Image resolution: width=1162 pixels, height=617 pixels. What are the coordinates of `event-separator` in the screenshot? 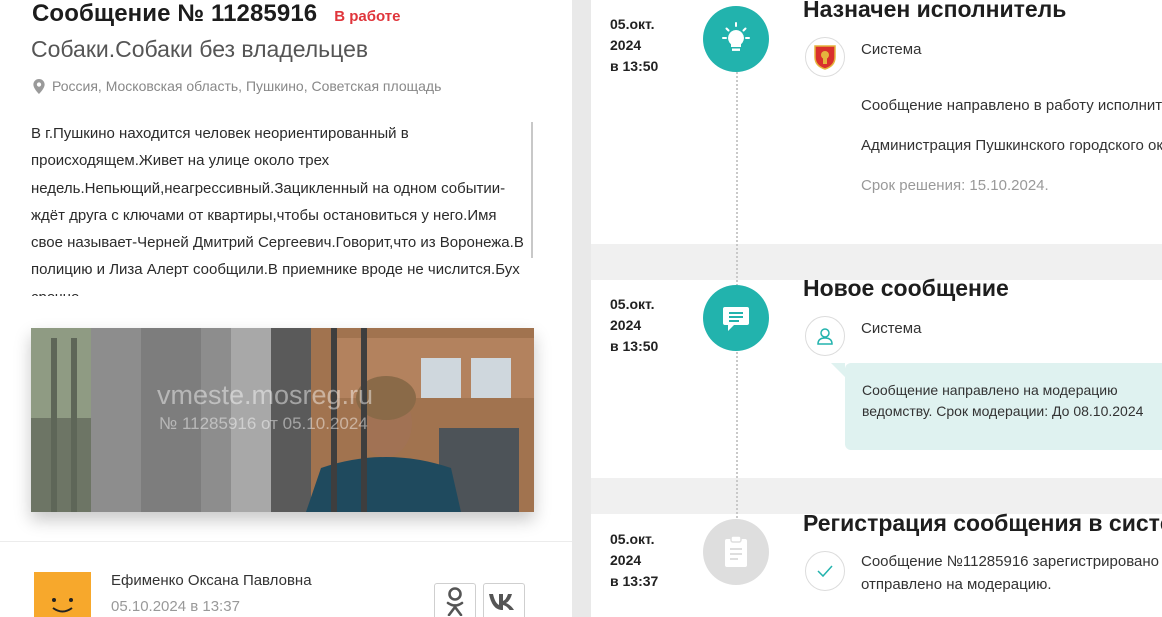 It's located at (876, 496).